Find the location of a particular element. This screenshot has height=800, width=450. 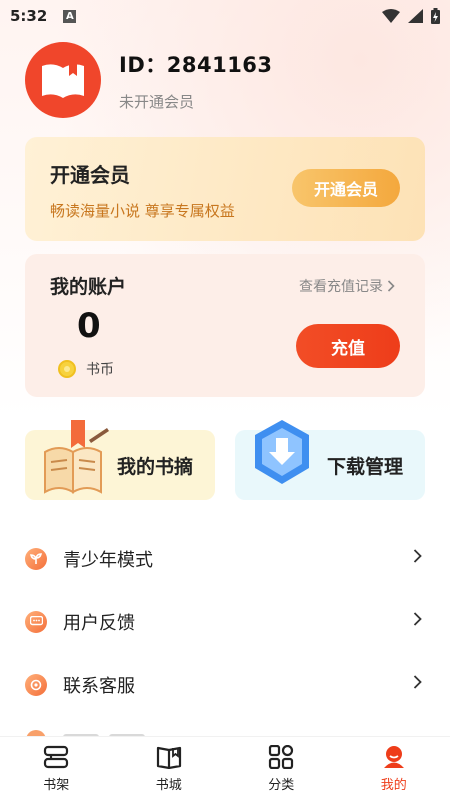

open-vip-button: 开通会员 is located at coordinates (346, 188).